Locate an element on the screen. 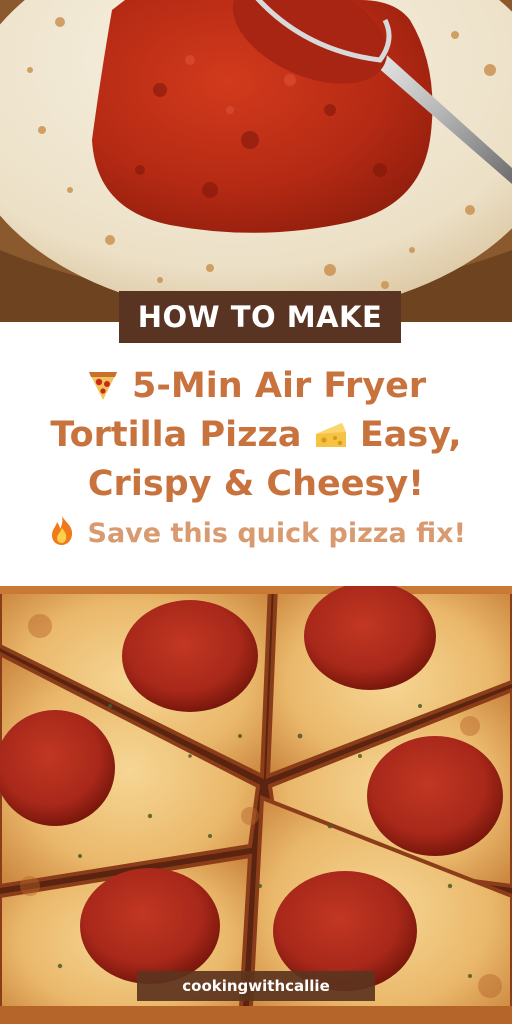 Image resolution: width=512 pixels, height=1024 pixels. how-to-make-banner: HOW TO MAKE is located at coordinates (260, 317).